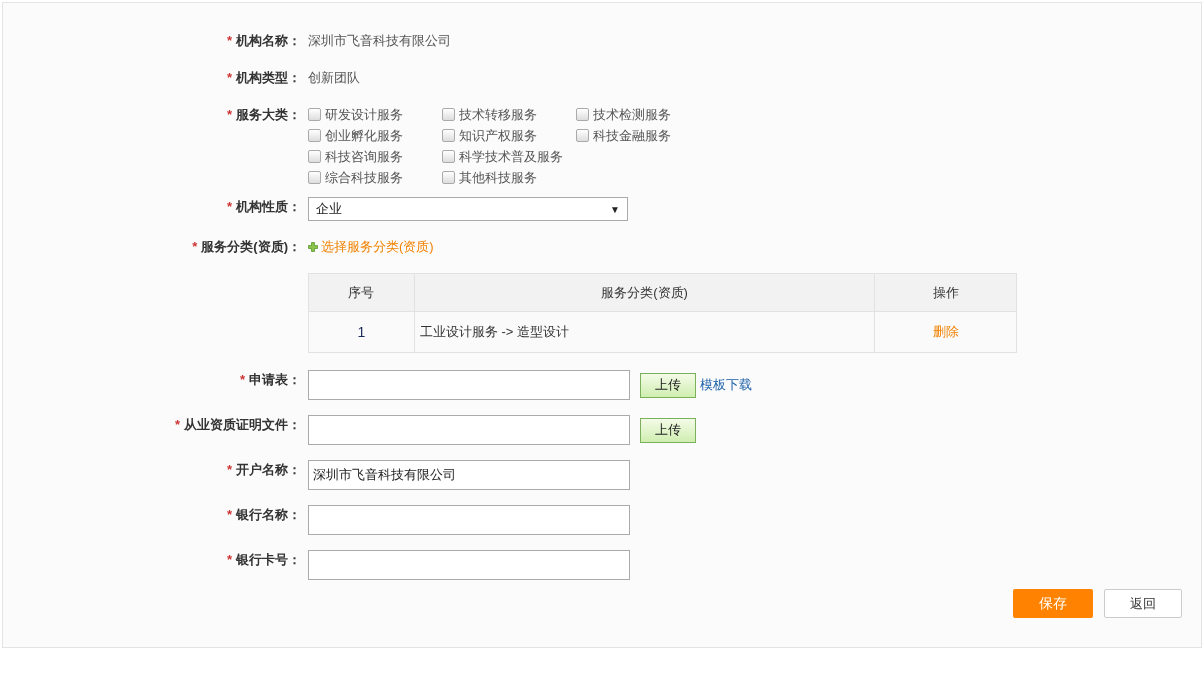 The width and height of the screenshot is (1204, 675). What do you see at coordinates (498, 135) in the screenshot?
I see `checkbox-label: 知识产权服务` at bounding box center [498, 135].